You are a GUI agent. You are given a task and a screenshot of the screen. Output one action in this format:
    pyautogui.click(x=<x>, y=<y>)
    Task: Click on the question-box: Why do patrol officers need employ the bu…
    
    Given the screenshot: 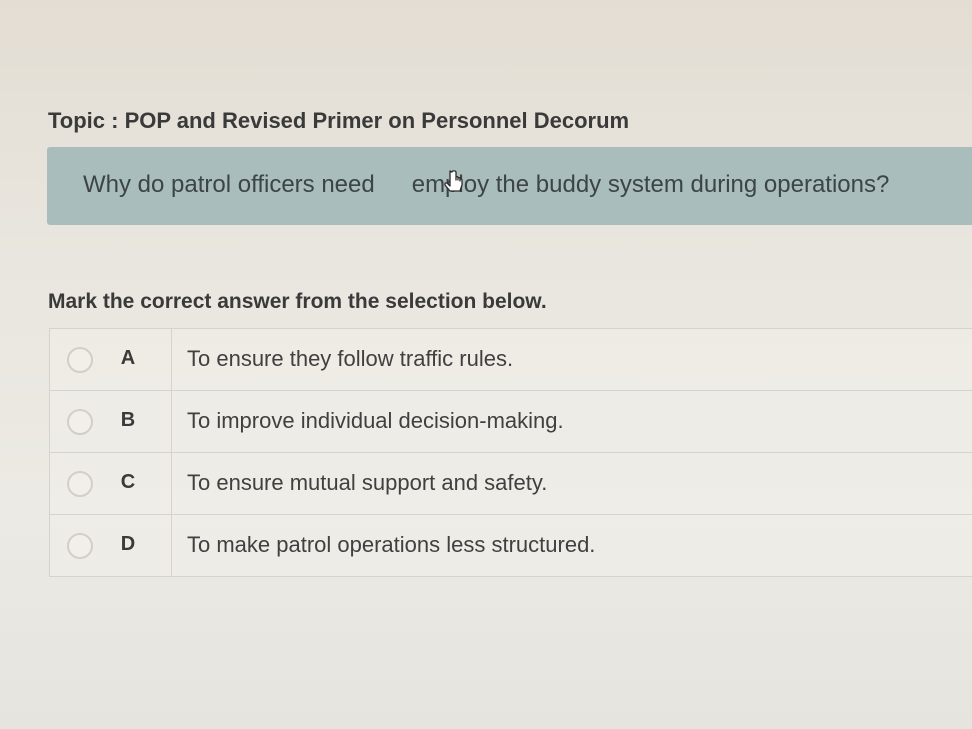 What is the action you would take?
    pyautogui.click(x=509, y=186)
    